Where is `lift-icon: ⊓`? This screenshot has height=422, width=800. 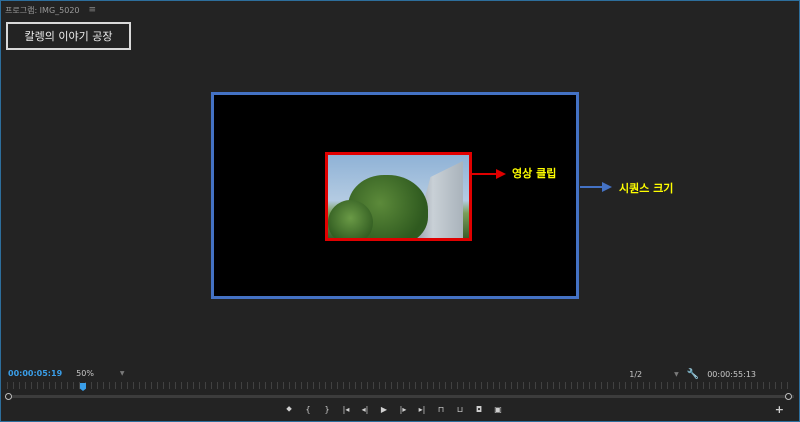 lift-icon: ⊓ is located at coordinates (441, 409).